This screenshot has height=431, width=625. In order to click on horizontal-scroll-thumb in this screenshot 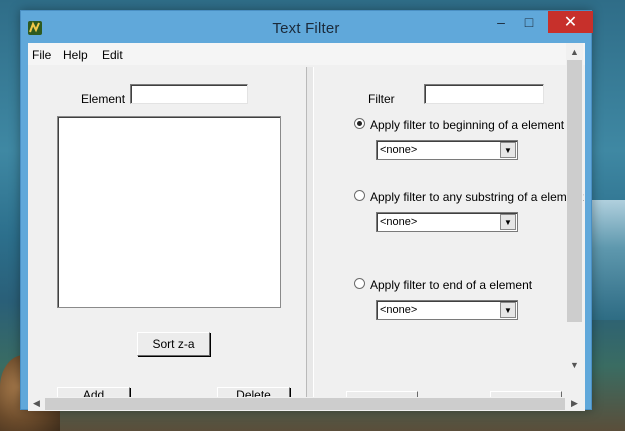, I will do `click(305, 404)`.